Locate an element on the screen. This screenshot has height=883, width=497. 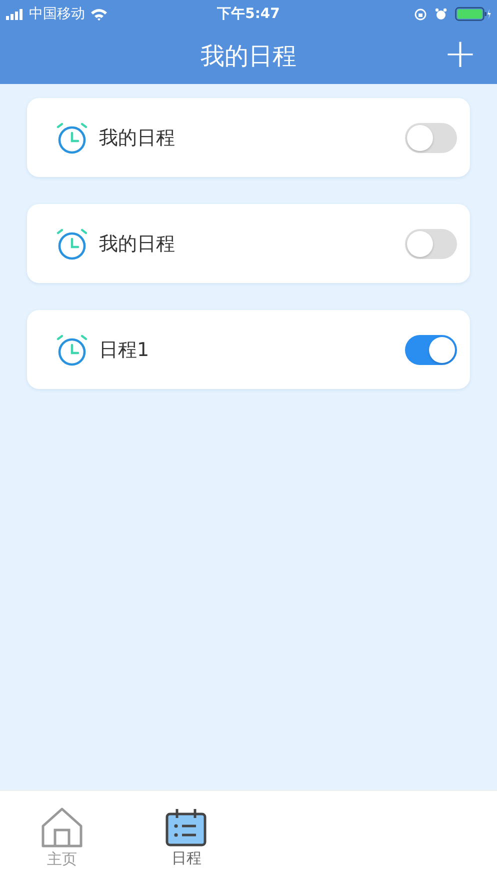
signal-icon is located at coordinates (15, 14).